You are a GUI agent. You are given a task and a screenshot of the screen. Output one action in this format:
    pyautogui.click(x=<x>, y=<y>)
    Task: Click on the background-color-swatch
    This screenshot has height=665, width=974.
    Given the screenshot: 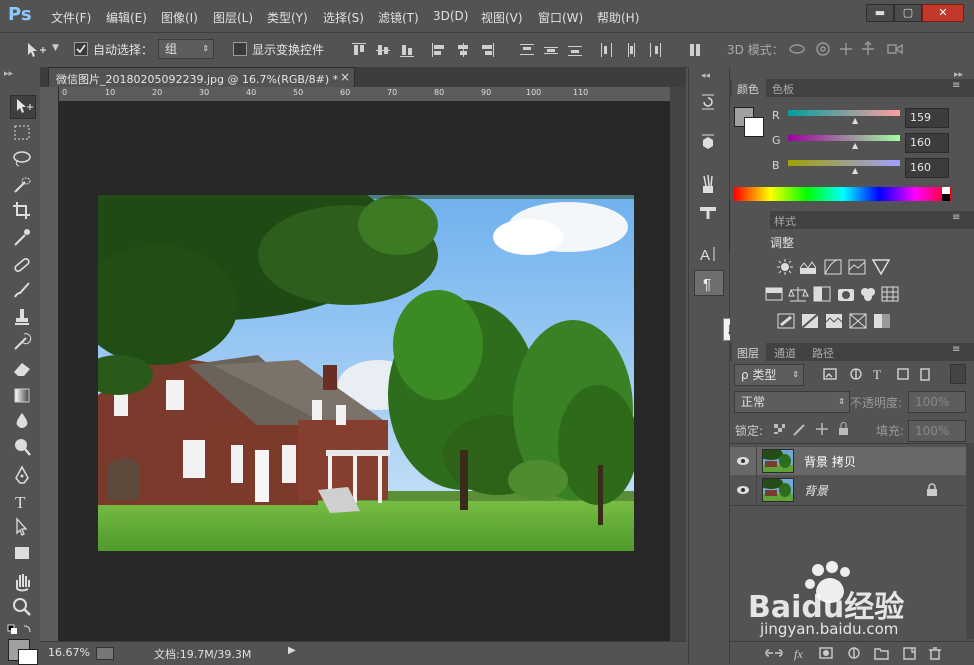 What is the action you would take?
    pyautogui.click(x=28, y=657)
    